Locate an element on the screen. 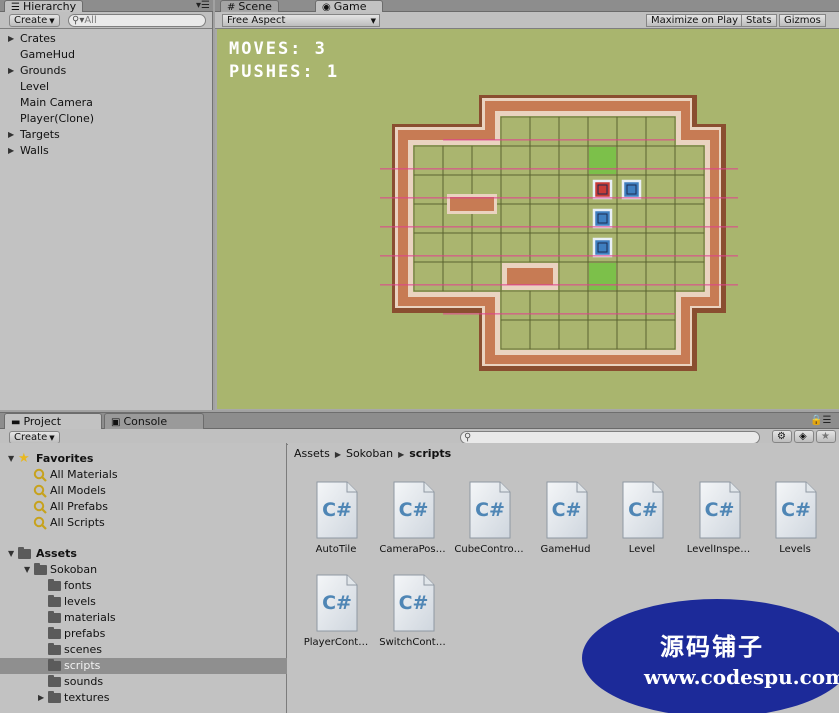  hierarchy-item: Main Camera is located at coordinates (106, 103).